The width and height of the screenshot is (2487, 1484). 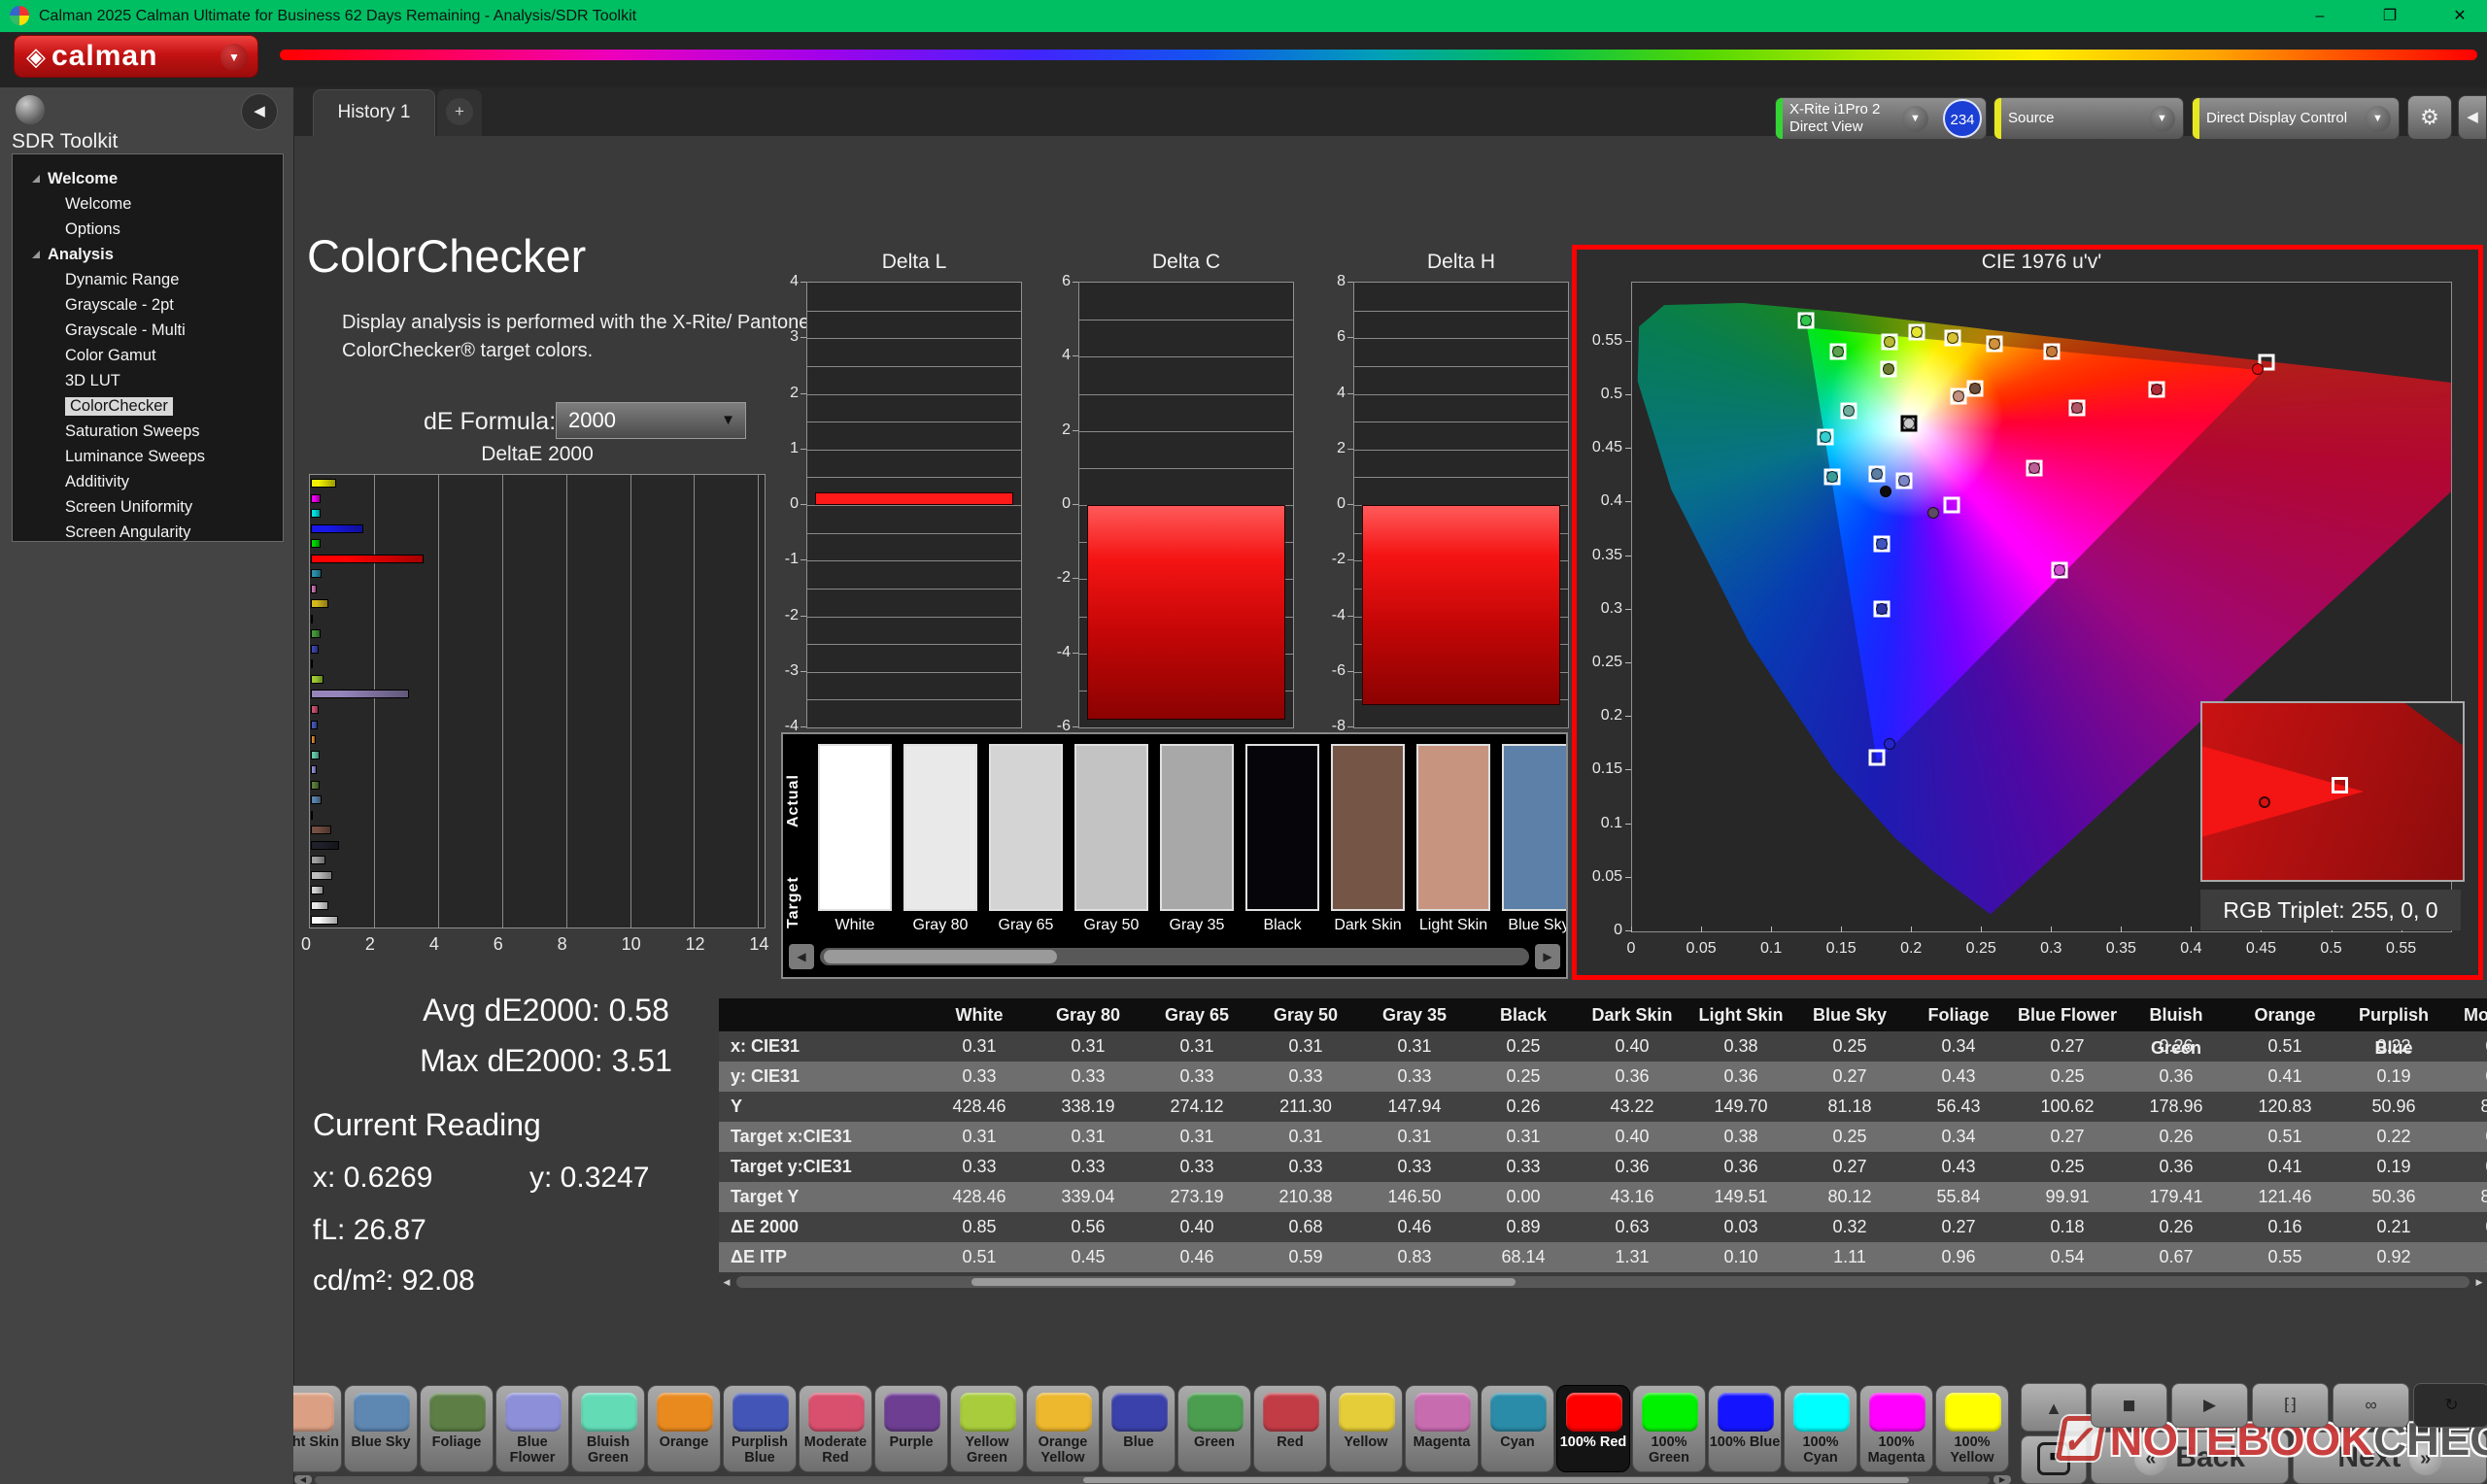 What do you see at coordinates (2479, 1282) in the screenshot?
I see `table-scroll-right-icon: ▶` at bounding box center [2479, 1282].